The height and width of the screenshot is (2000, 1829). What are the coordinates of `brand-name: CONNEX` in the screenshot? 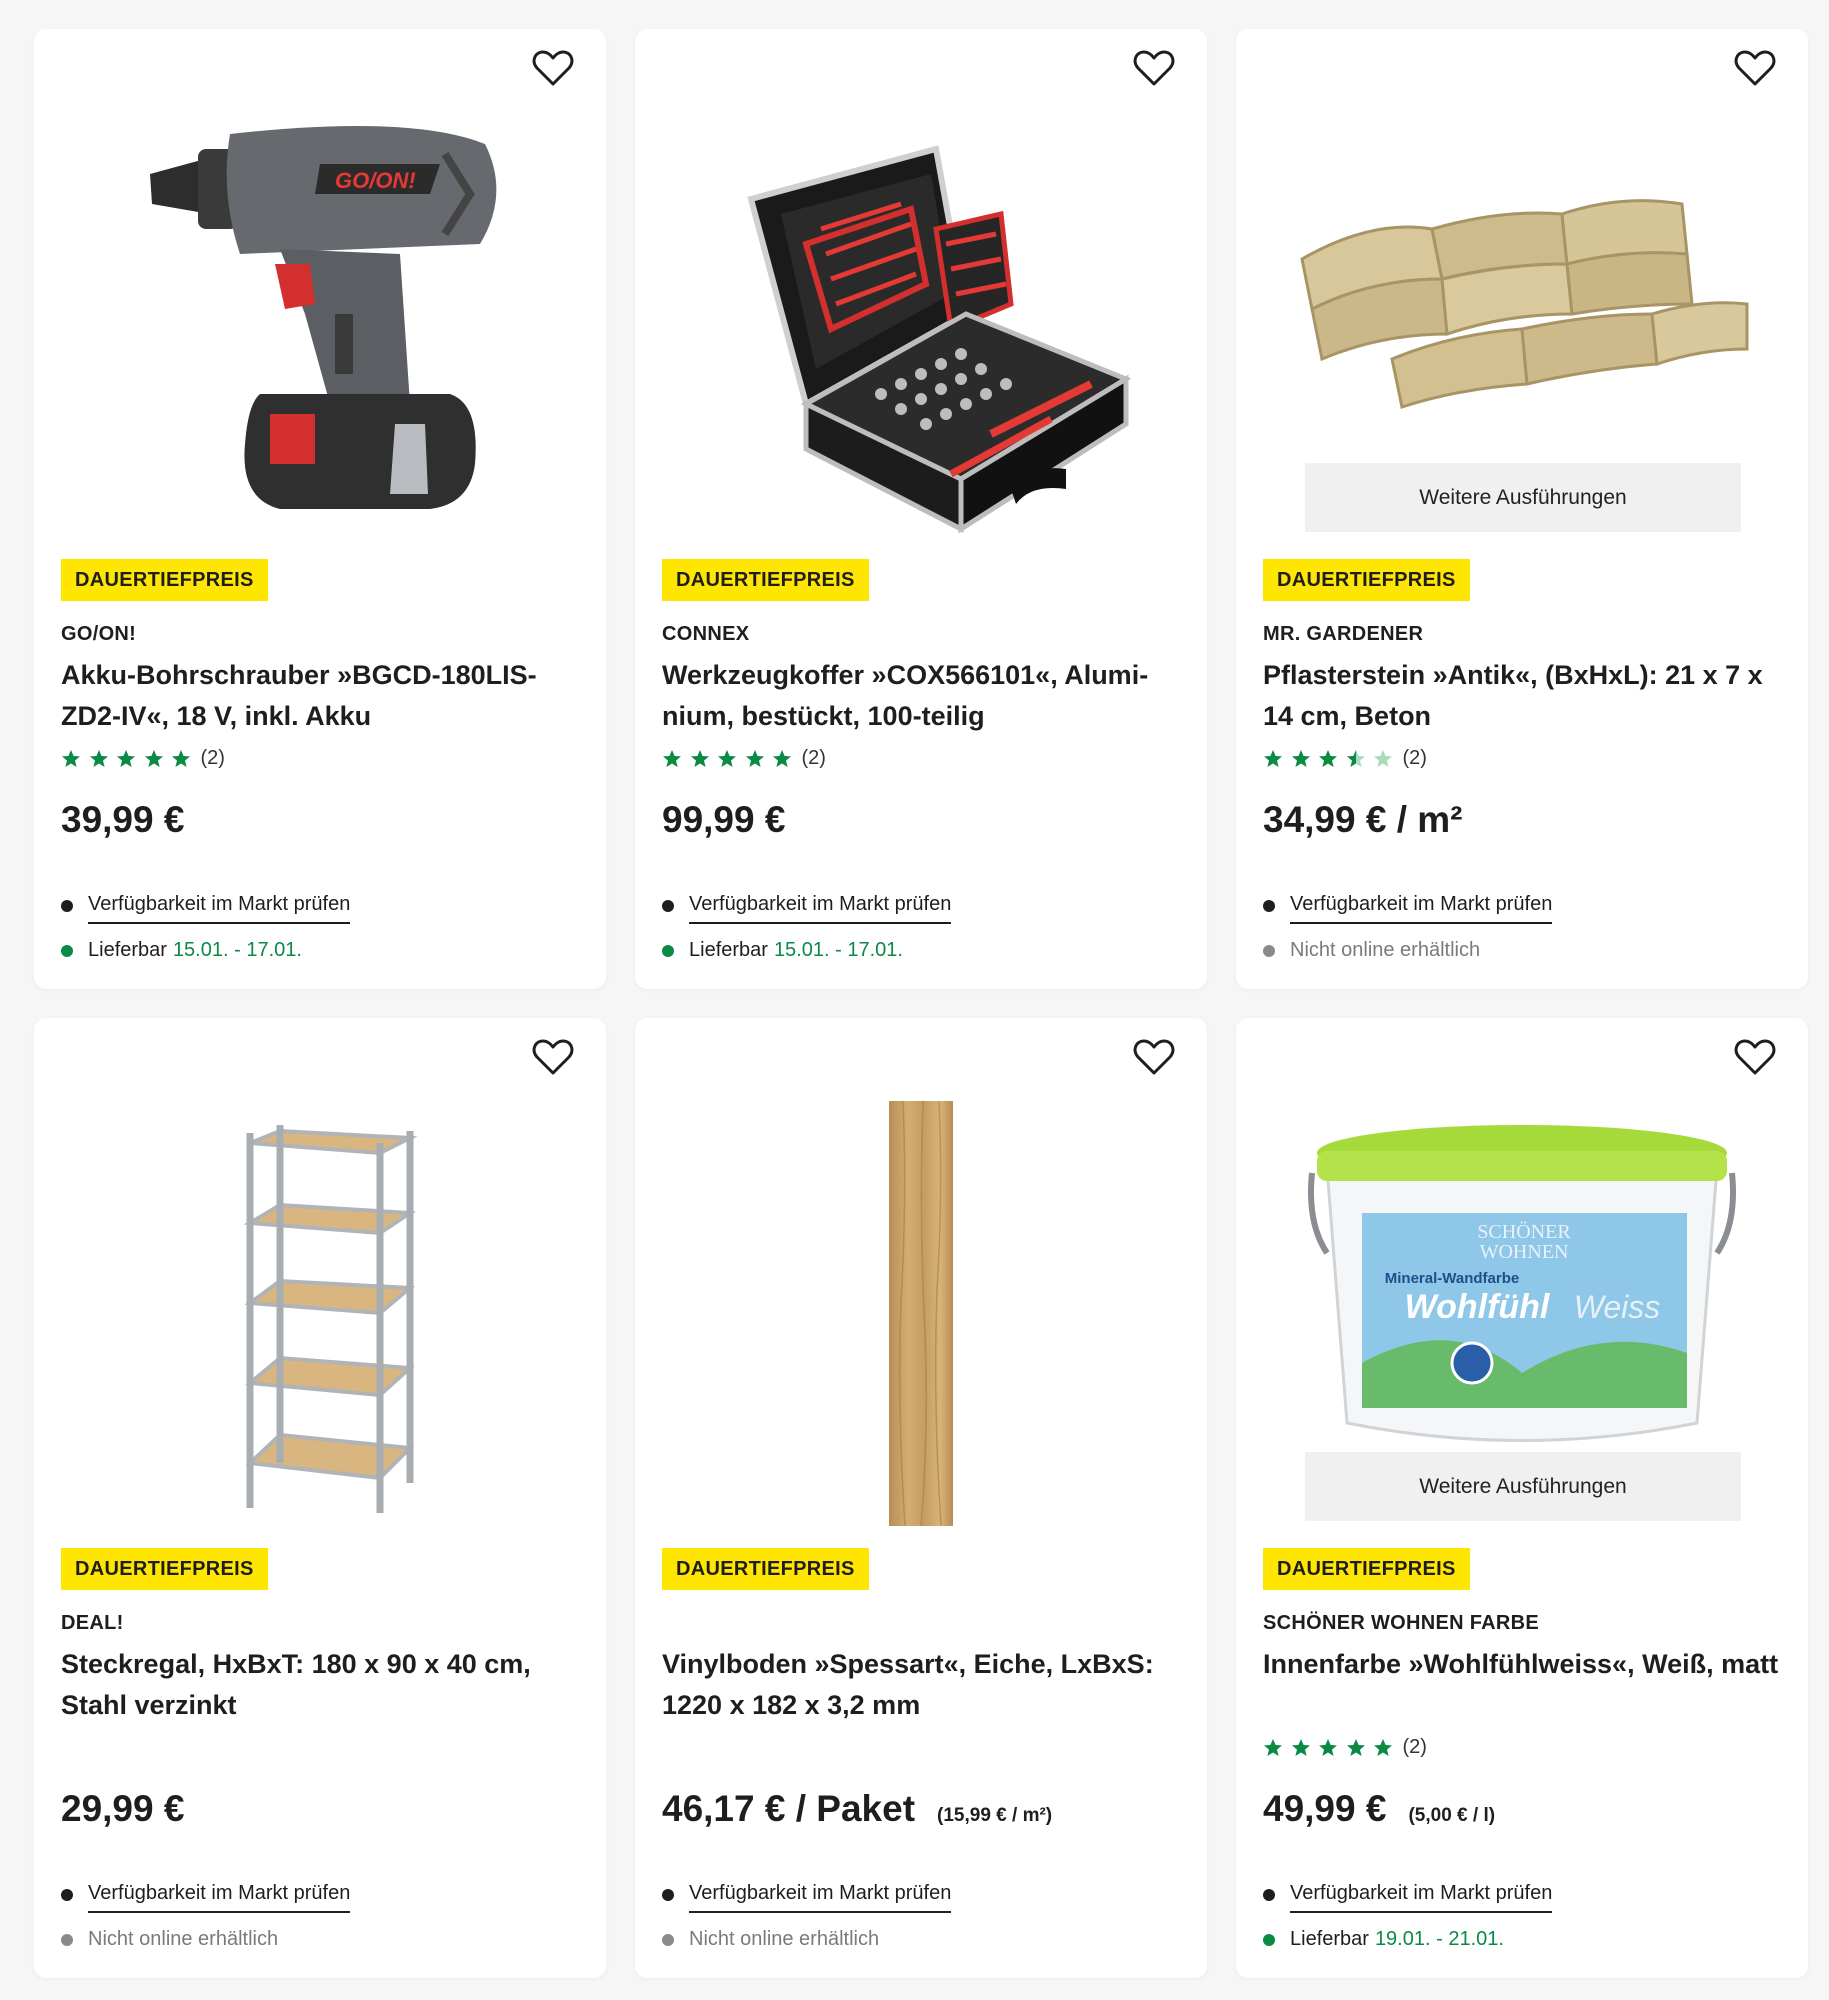 It's located at (706, 634).